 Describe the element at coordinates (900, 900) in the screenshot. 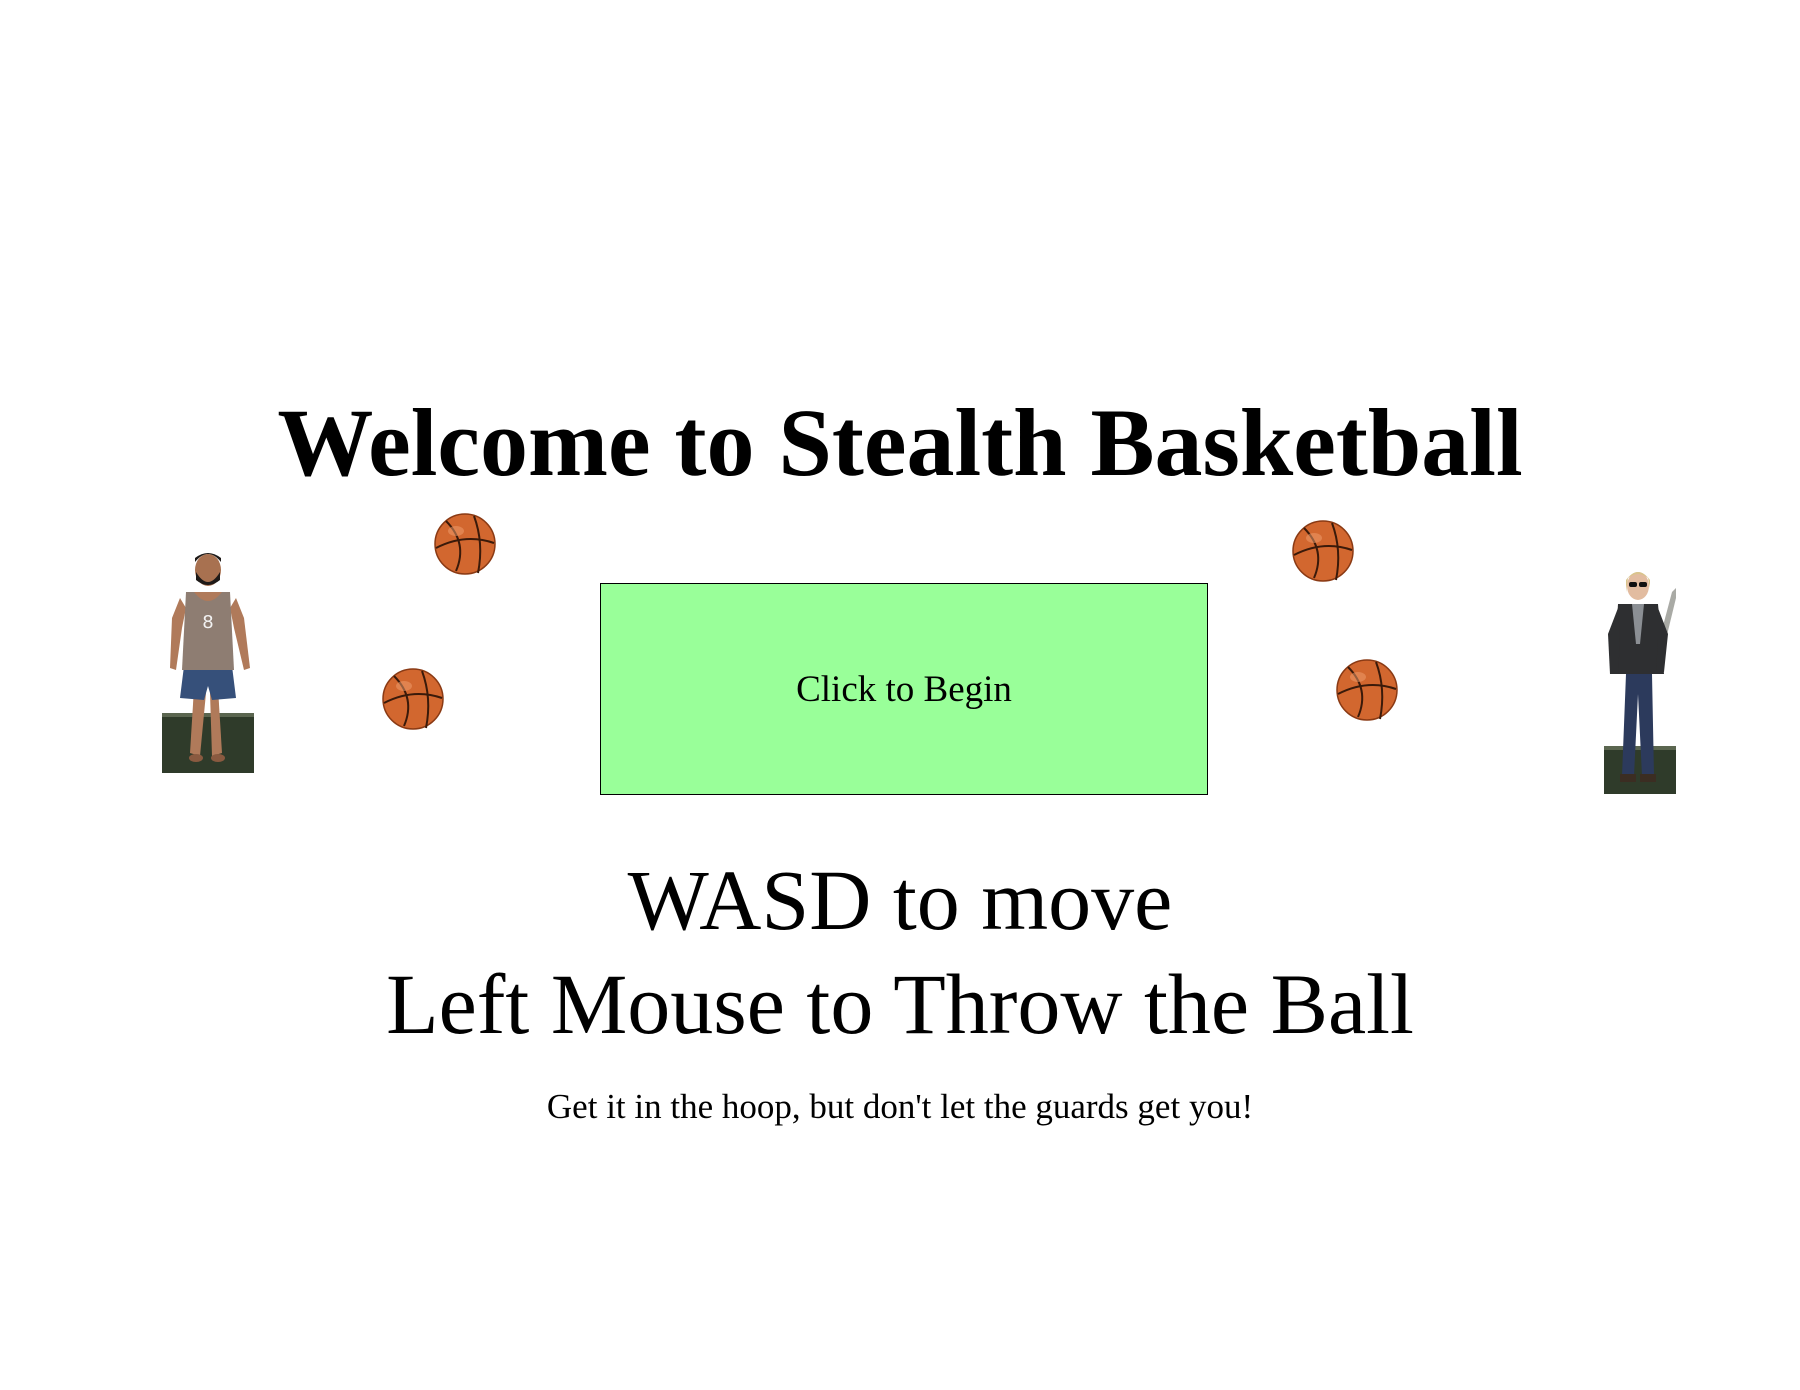

I see `move-instruction: WASD to move` at that location.